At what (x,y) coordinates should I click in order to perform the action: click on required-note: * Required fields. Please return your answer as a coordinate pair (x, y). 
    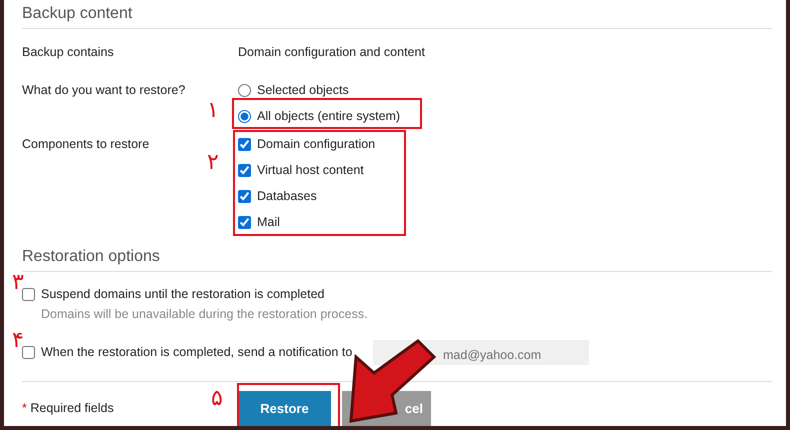
    Looking at the image, I should click on (68, 409).